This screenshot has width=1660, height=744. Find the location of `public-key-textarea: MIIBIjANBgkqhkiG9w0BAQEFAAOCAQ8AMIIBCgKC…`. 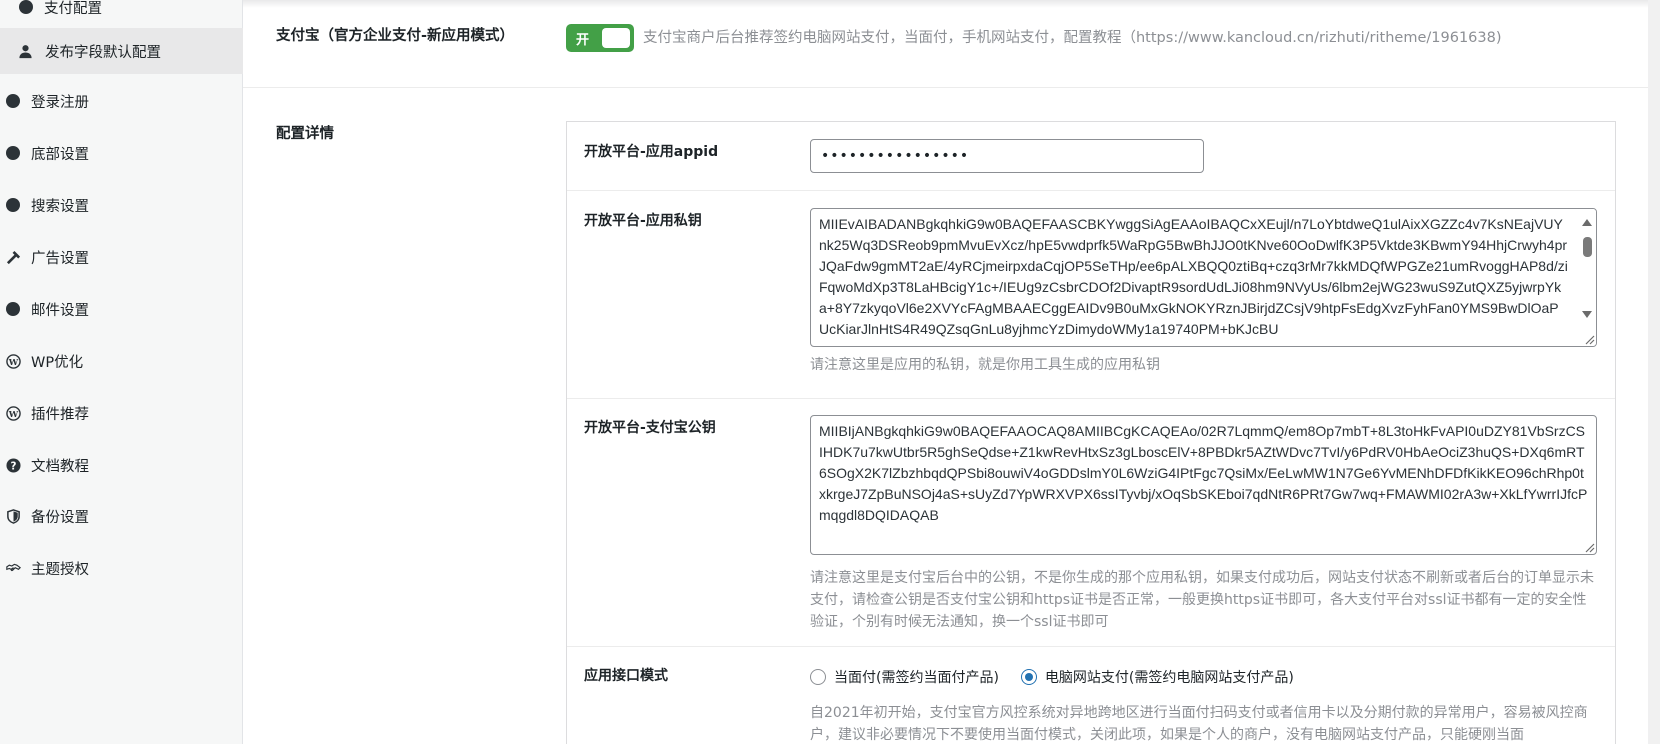

public-key-textarea: MIIBIjANBgkqhkiG9w0BAQEFAAOCAQ8AMIIBCgKC… is located at coordinates (1203, 485).